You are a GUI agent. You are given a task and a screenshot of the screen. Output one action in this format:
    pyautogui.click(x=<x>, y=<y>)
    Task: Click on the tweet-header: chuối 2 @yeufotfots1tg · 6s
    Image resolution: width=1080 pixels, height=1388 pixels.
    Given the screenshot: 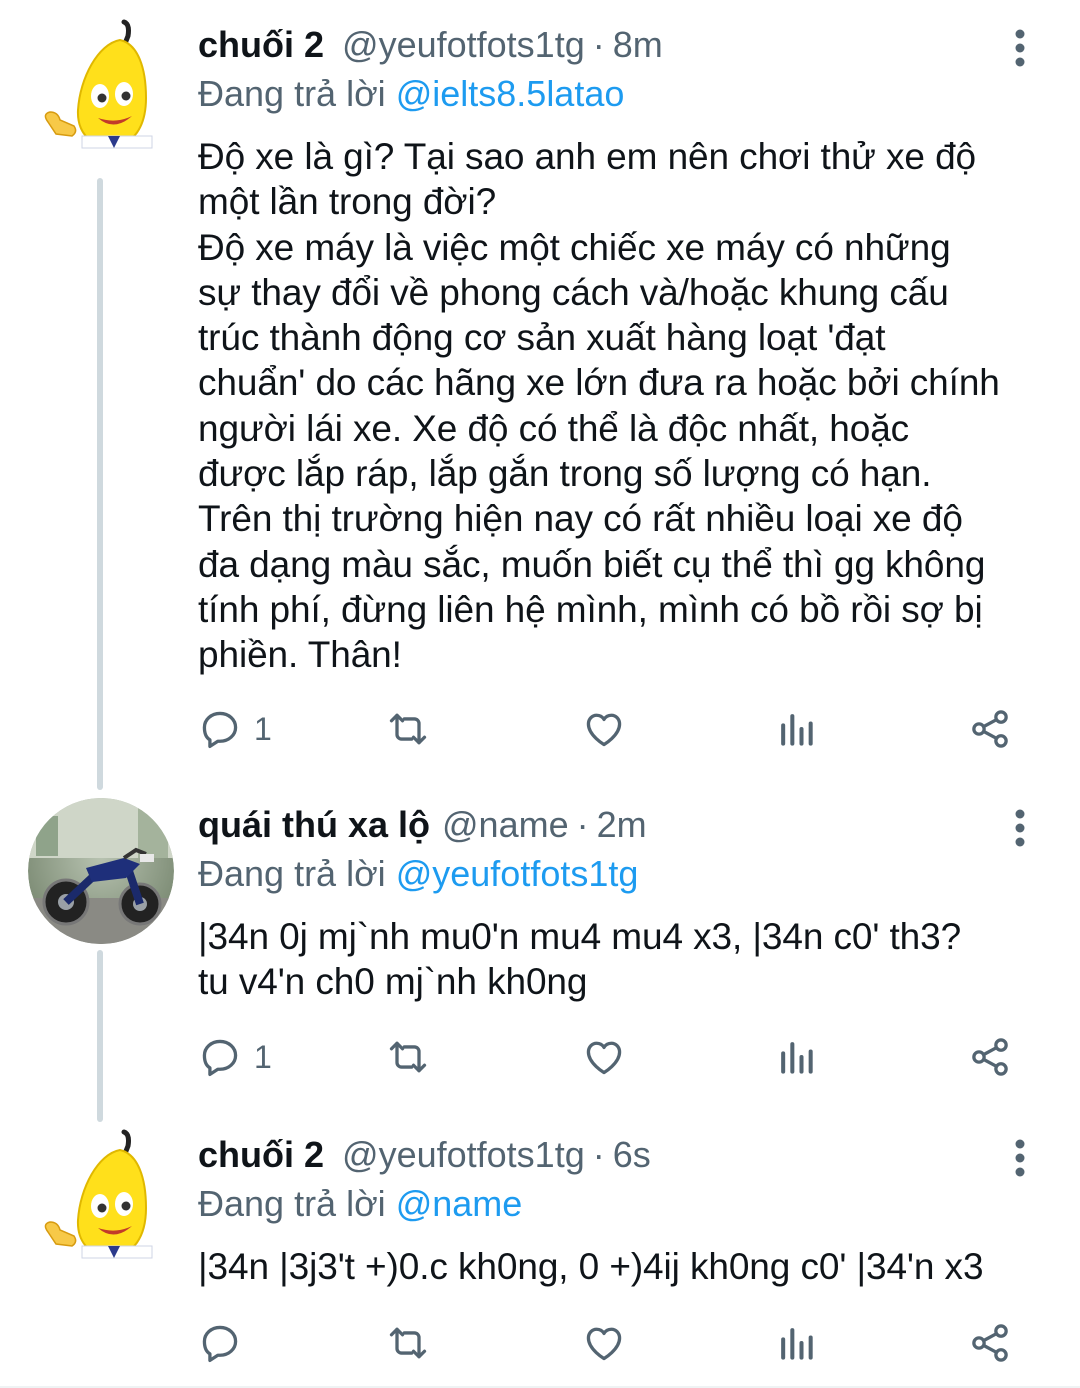 What is the action you would take?
    pyautogui.click(x=619, y=1157)
    